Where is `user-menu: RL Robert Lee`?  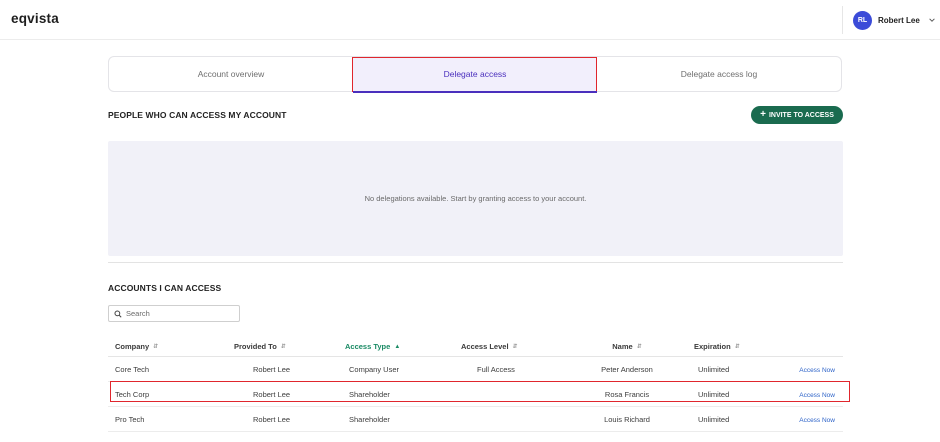 user-menu: RL Robert Lee is located at coordinates (891, 20).